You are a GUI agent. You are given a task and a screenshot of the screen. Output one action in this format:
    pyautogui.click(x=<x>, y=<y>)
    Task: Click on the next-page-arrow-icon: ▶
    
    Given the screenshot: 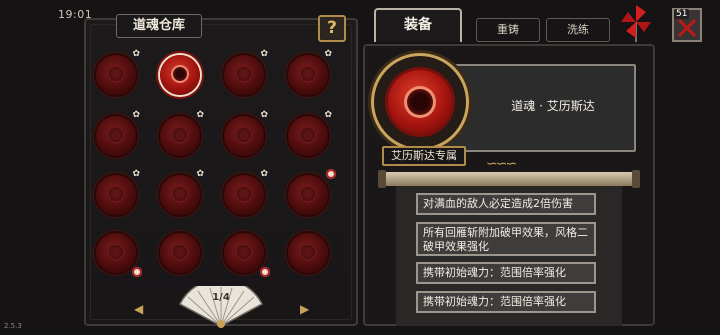 What is the action you would take?
    pyautogui.click(x=304, y=309)
    